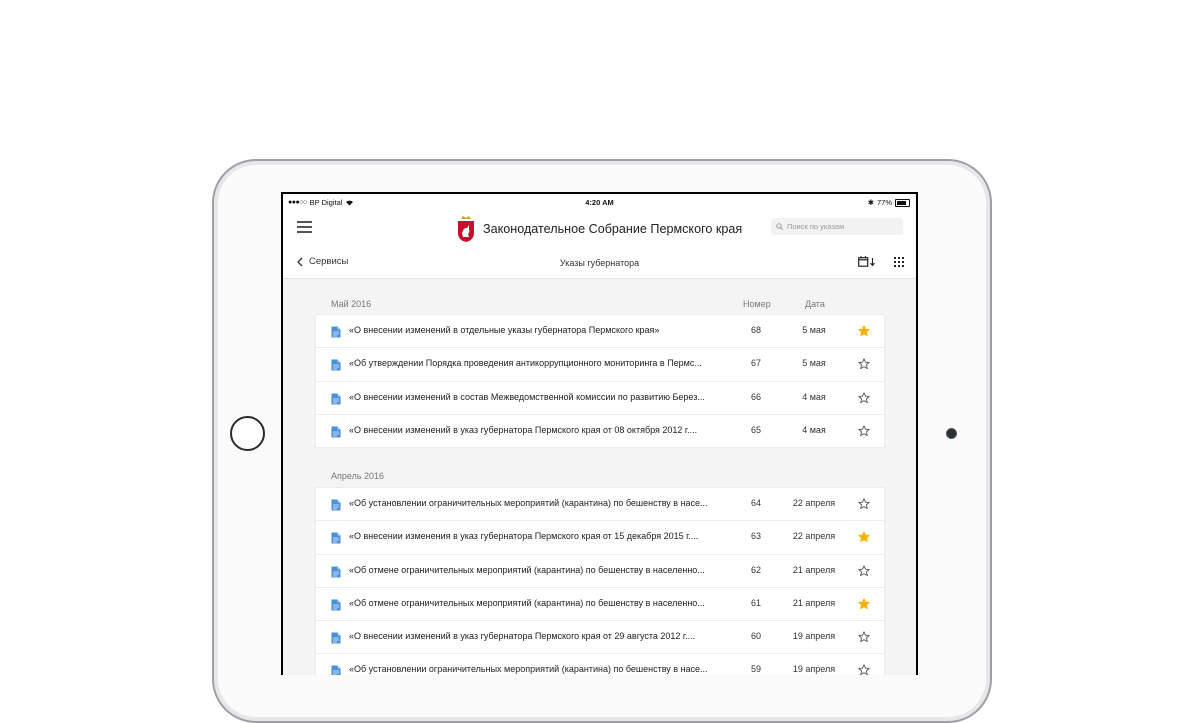  What do you see at coordinates (870, 202) in the screenshot?
I see `bluetooth-icon: ✱` at bounding box center [870, 202].